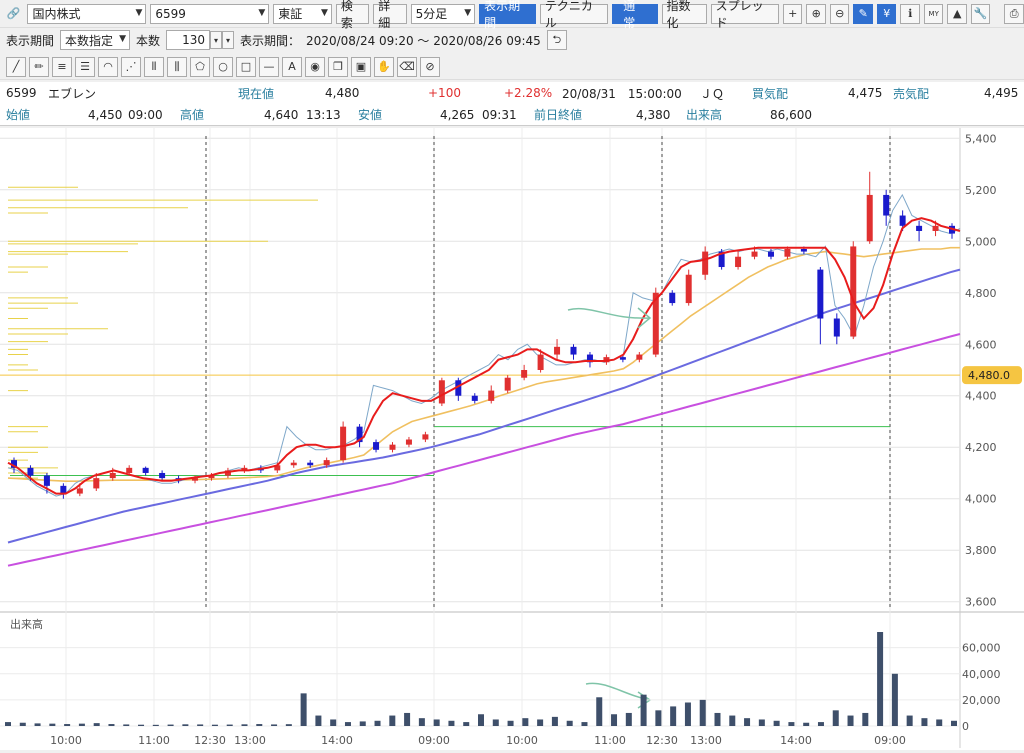 The image size is (1024, 753). What do you see at coordinates (323, 114) in the screenshot?
I see `high-time: 13:13` at bounding box center [323, 114].